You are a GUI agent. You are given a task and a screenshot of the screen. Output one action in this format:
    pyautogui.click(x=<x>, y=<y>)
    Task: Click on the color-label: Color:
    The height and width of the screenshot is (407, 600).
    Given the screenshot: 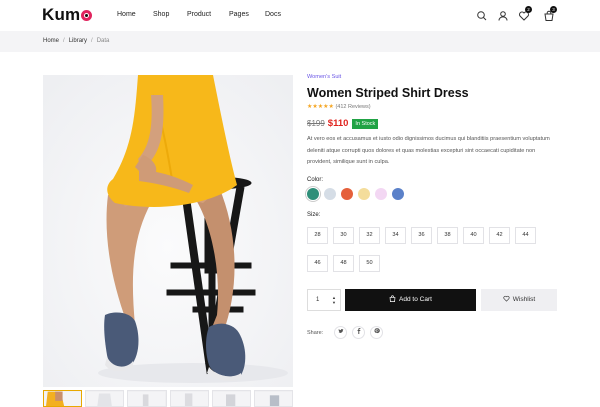 What is the action you would take?
    pyautogui.click(x=315, y=180)
    